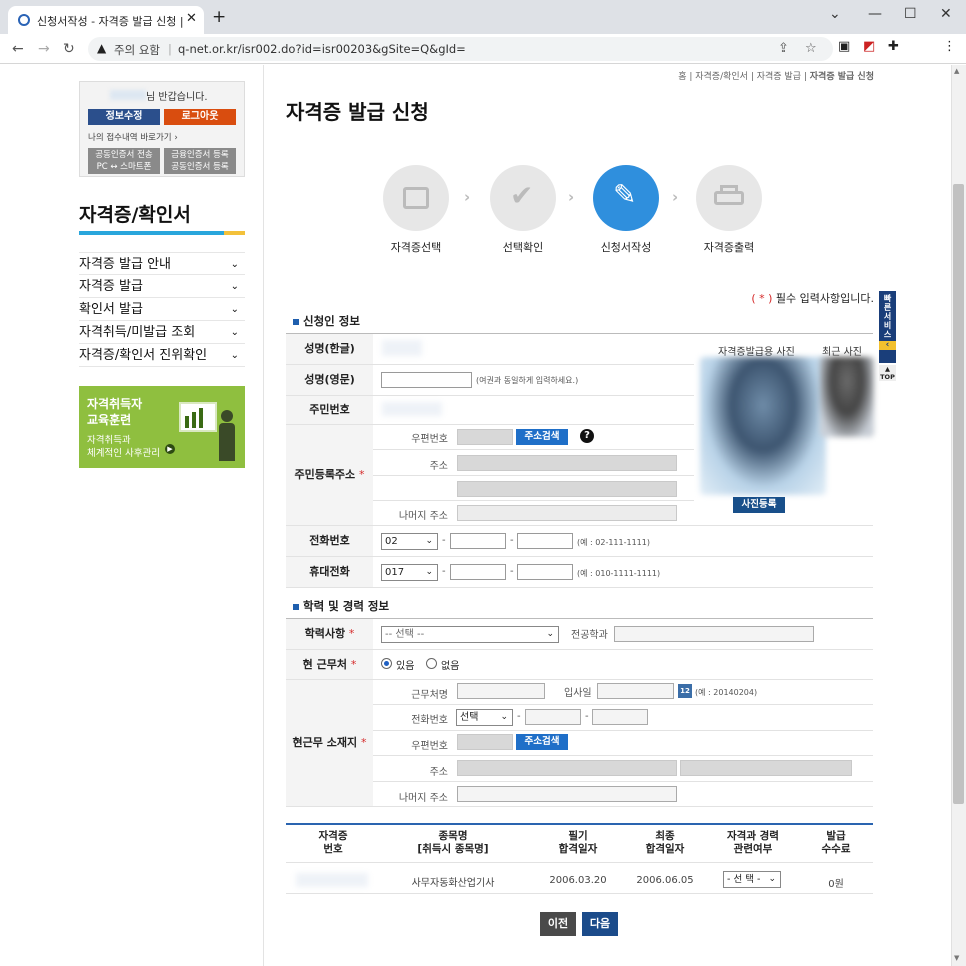 This screenshot has height=966, width=966. What do you see at coordinates (620, 717) in the screenshot?
I see `work-phone-last-input` at bounding box center [620, 717].